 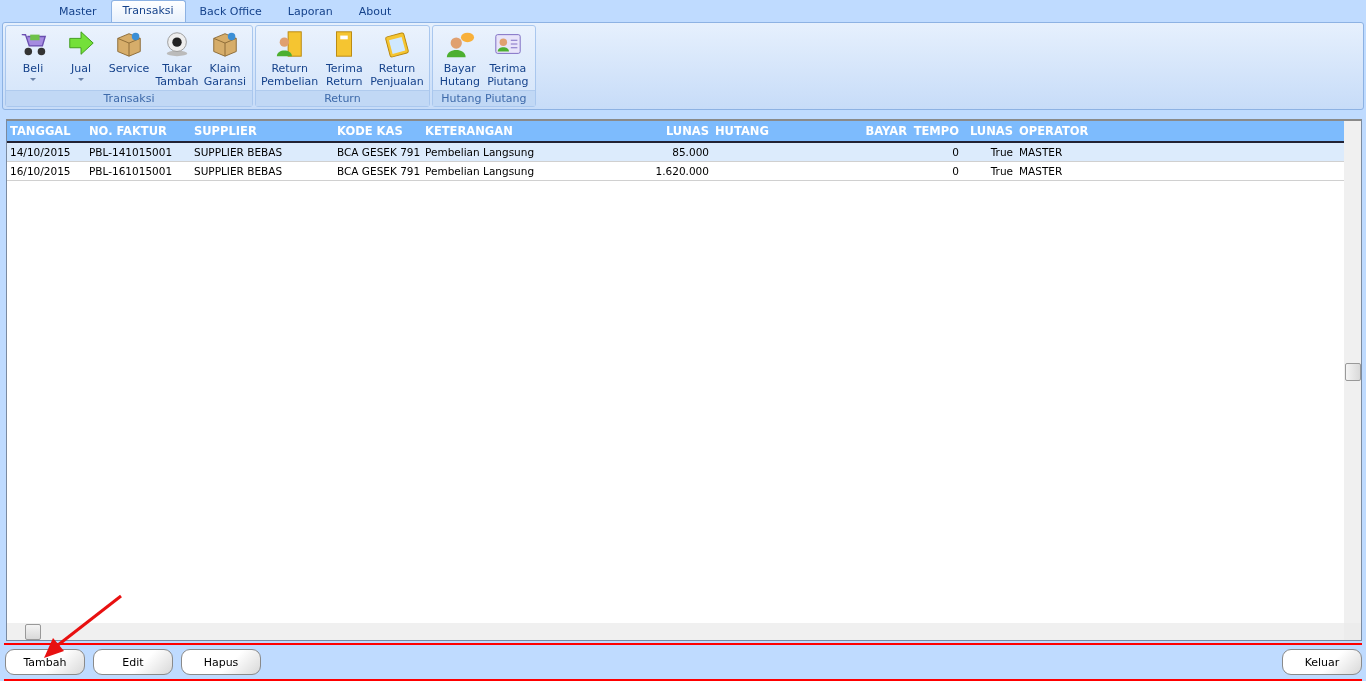 I want to click on table-cell-text: 14/10/2015, so click(x=40, y=152).